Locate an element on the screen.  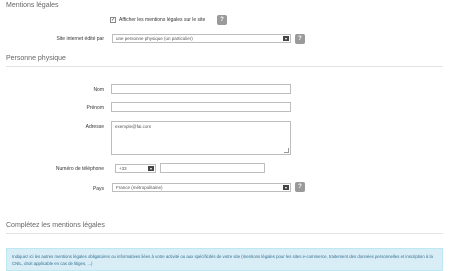
edited-by-value: une personne physique (un particulier) is located at coordinates (154, 38).